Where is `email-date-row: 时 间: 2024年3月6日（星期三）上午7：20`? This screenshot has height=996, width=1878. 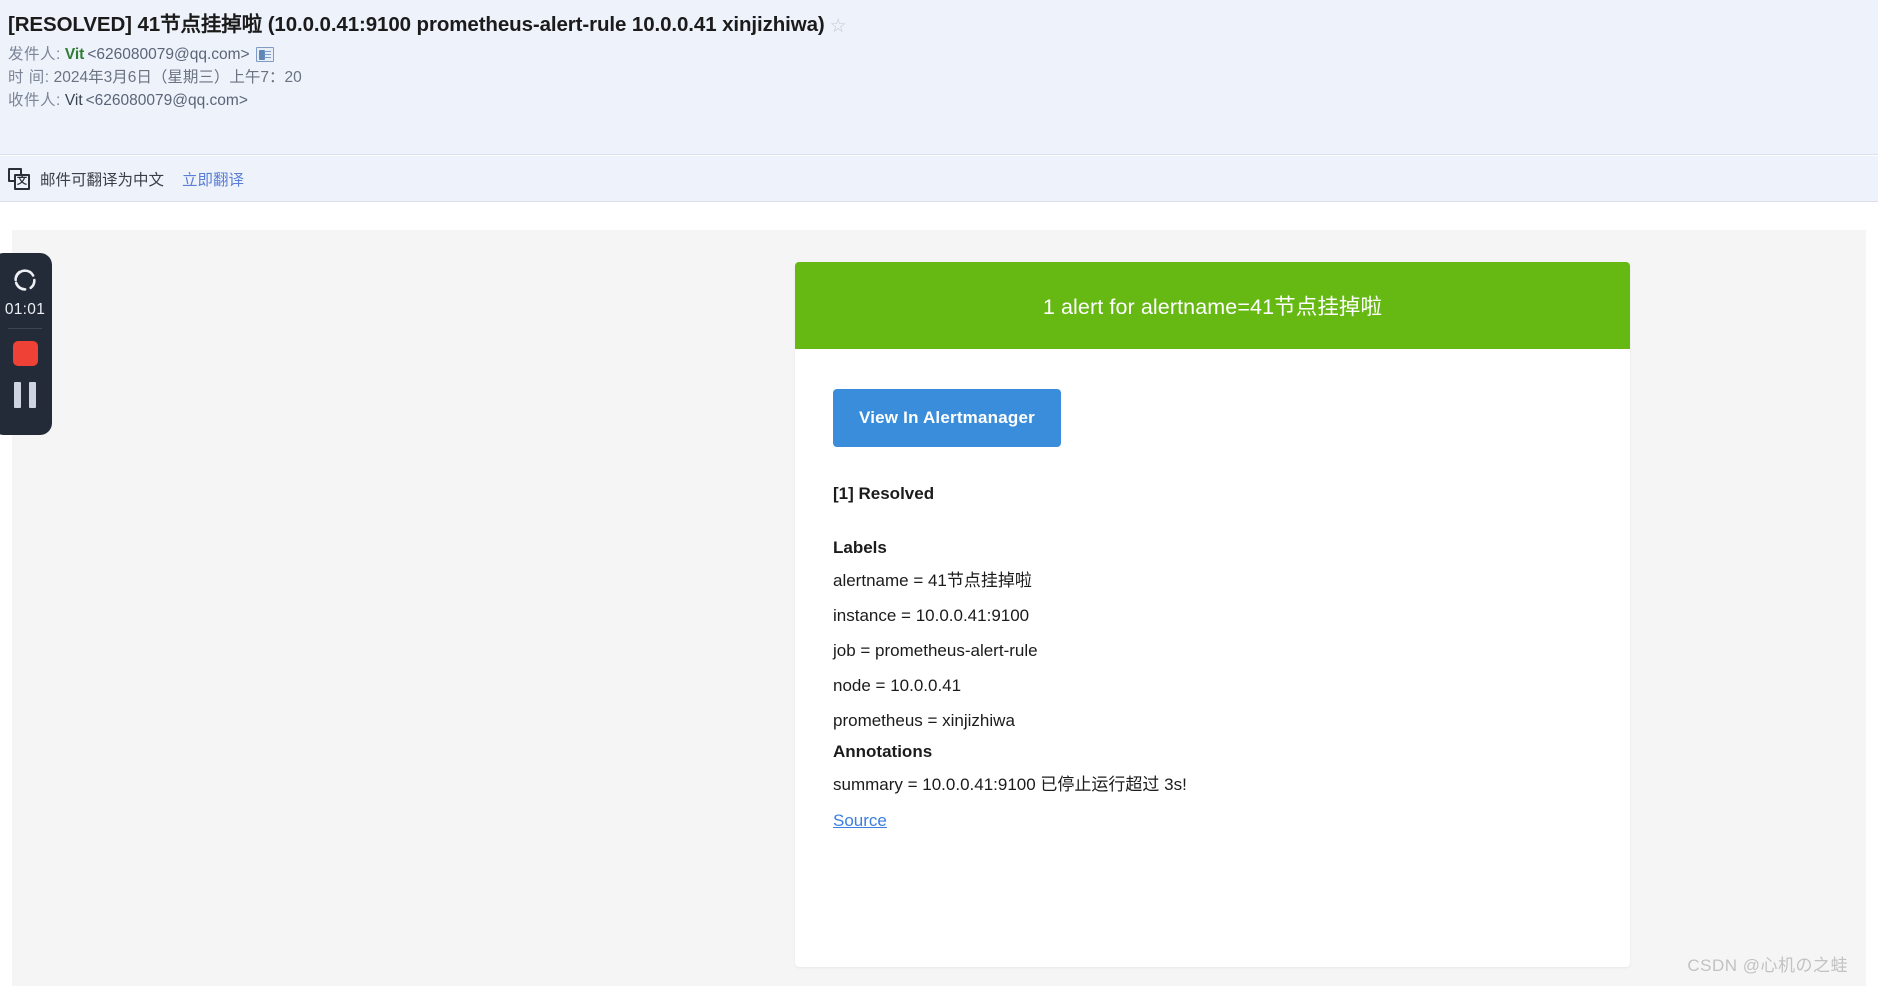 email-date-row: 时 间: 2024年3月6日（星期三）上午7：20 is located at coordinates (155, 76).